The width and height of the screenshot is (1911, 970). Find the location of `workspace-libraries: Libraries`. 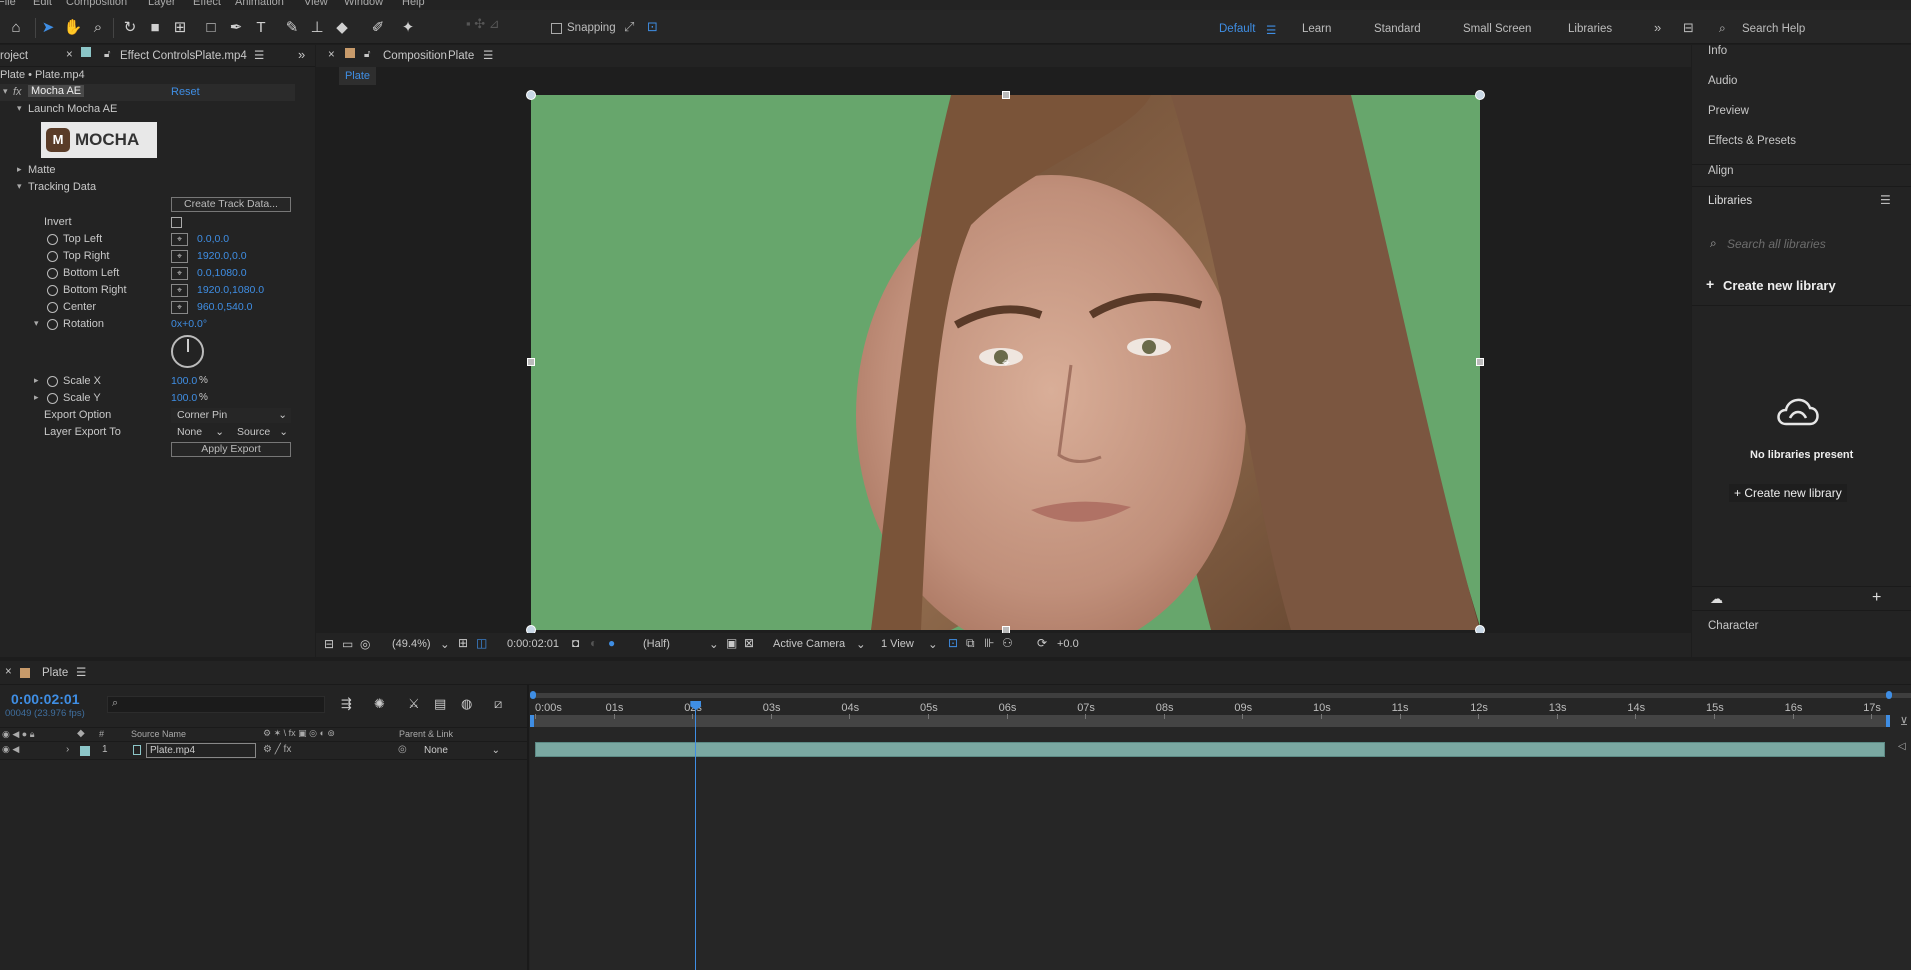

workspace-libraries: Libraries is located at coordinates (1590, 29).